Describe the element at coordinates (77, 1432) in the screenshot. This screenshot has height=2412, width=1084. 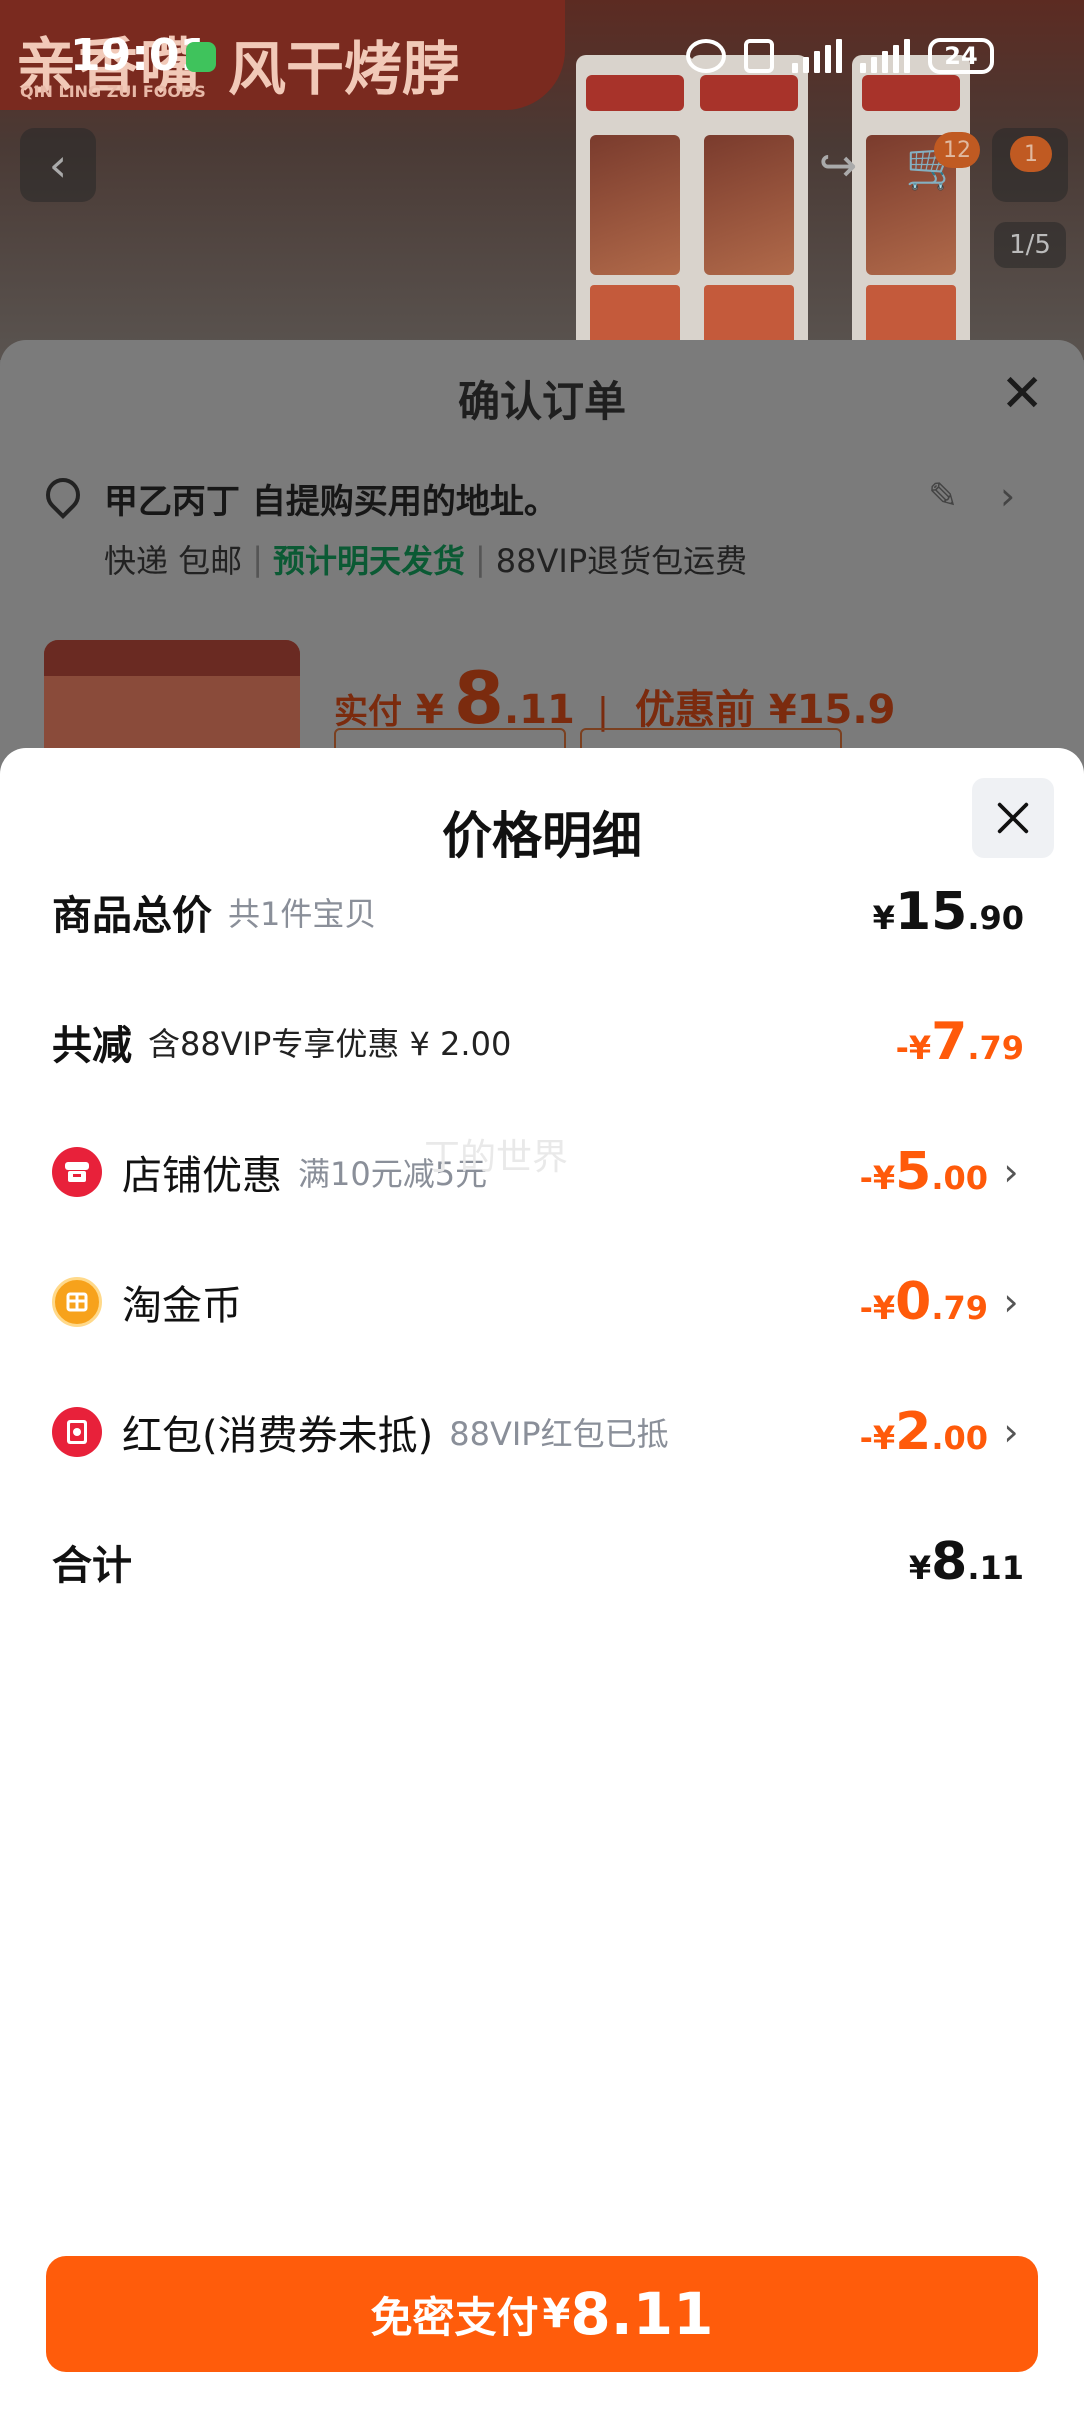
I see `red-packet-icon` at that location.